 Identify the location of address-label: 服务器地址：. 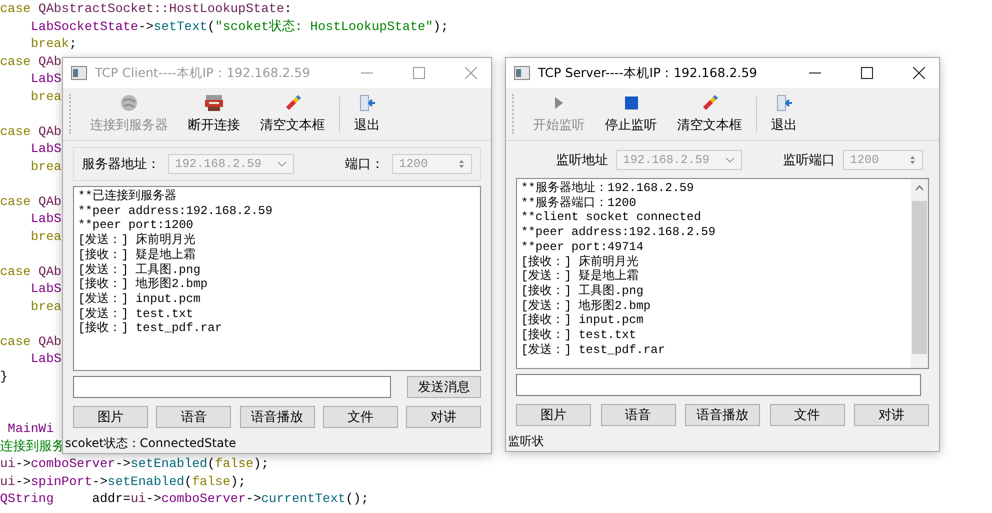
(121, 164).